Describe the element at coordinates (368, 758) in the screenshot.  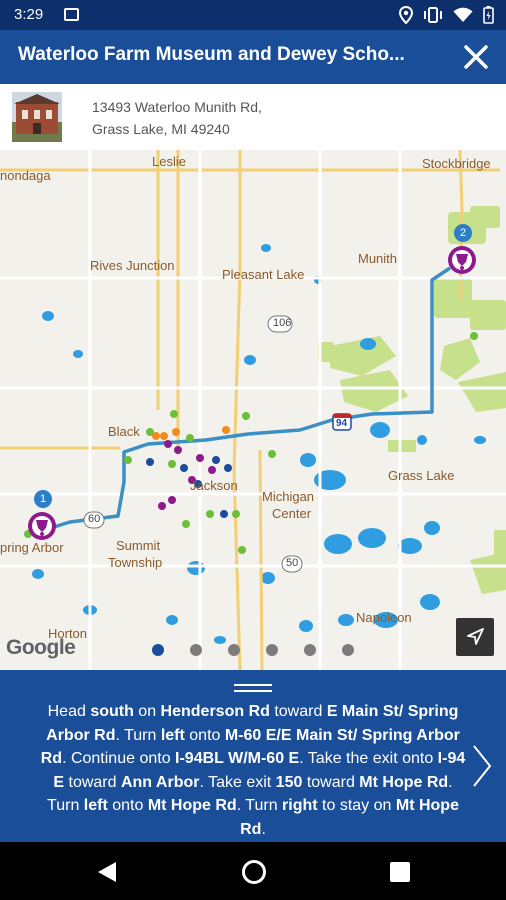
I see `direction-text-part: . Take the exit onto` at that location.